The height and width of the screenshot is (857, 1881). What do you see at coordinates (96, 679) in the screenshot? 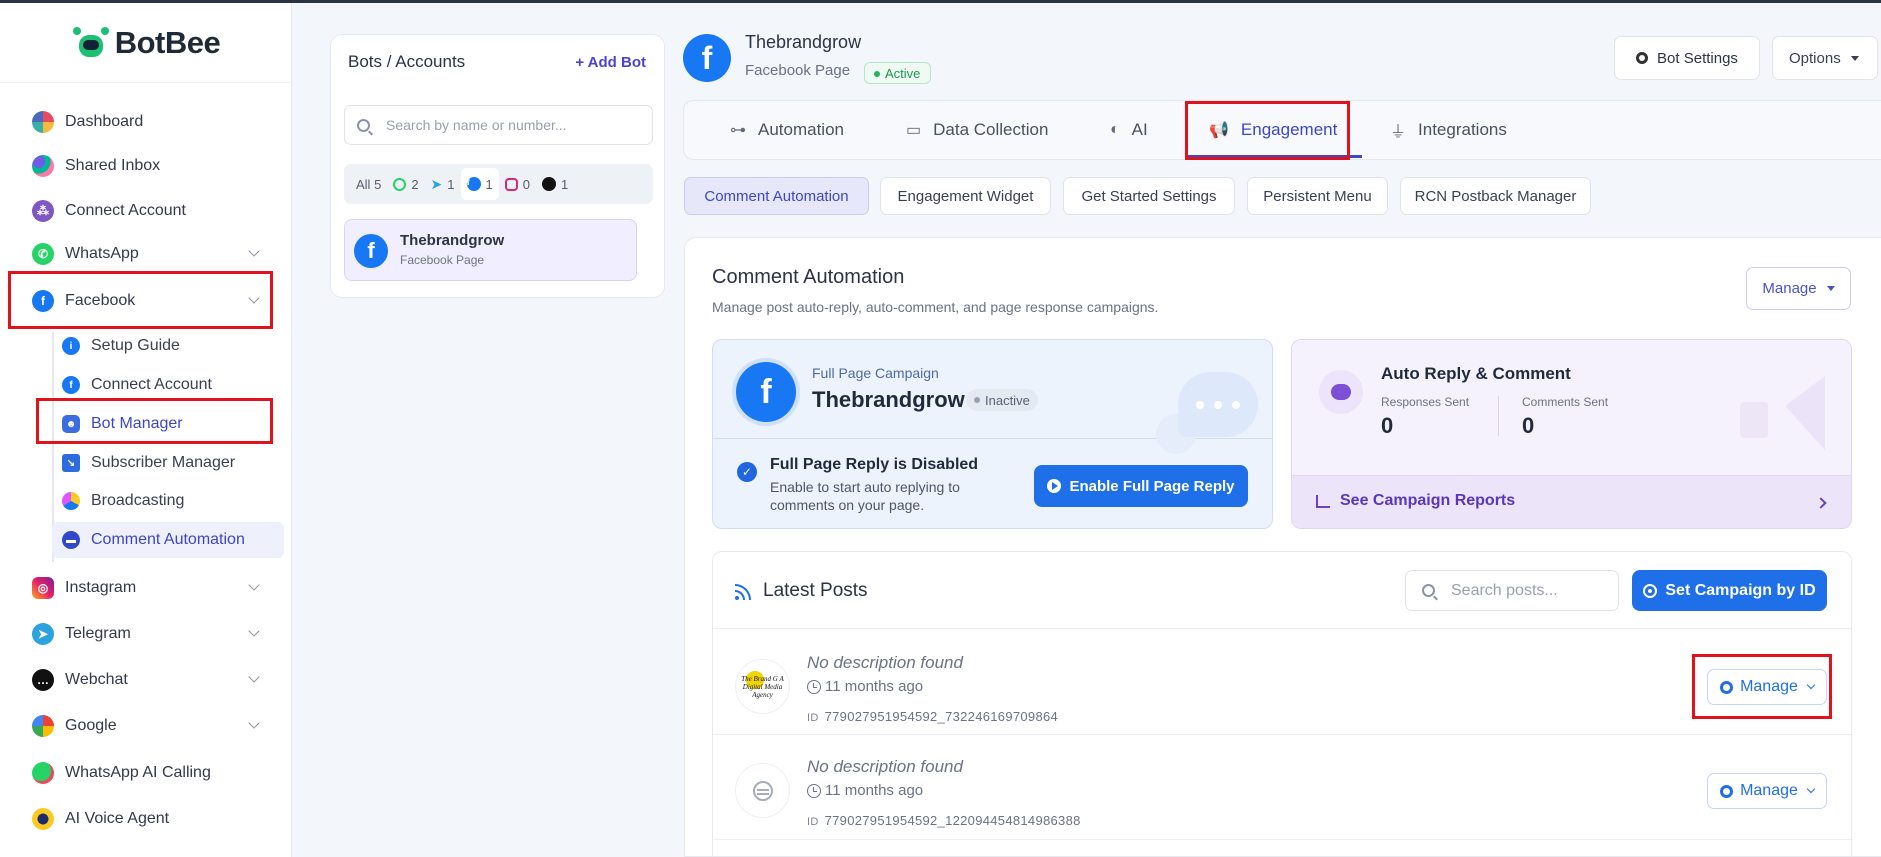
I see `sidebar-item-label: Webchat` at bounding box center [96, 679].